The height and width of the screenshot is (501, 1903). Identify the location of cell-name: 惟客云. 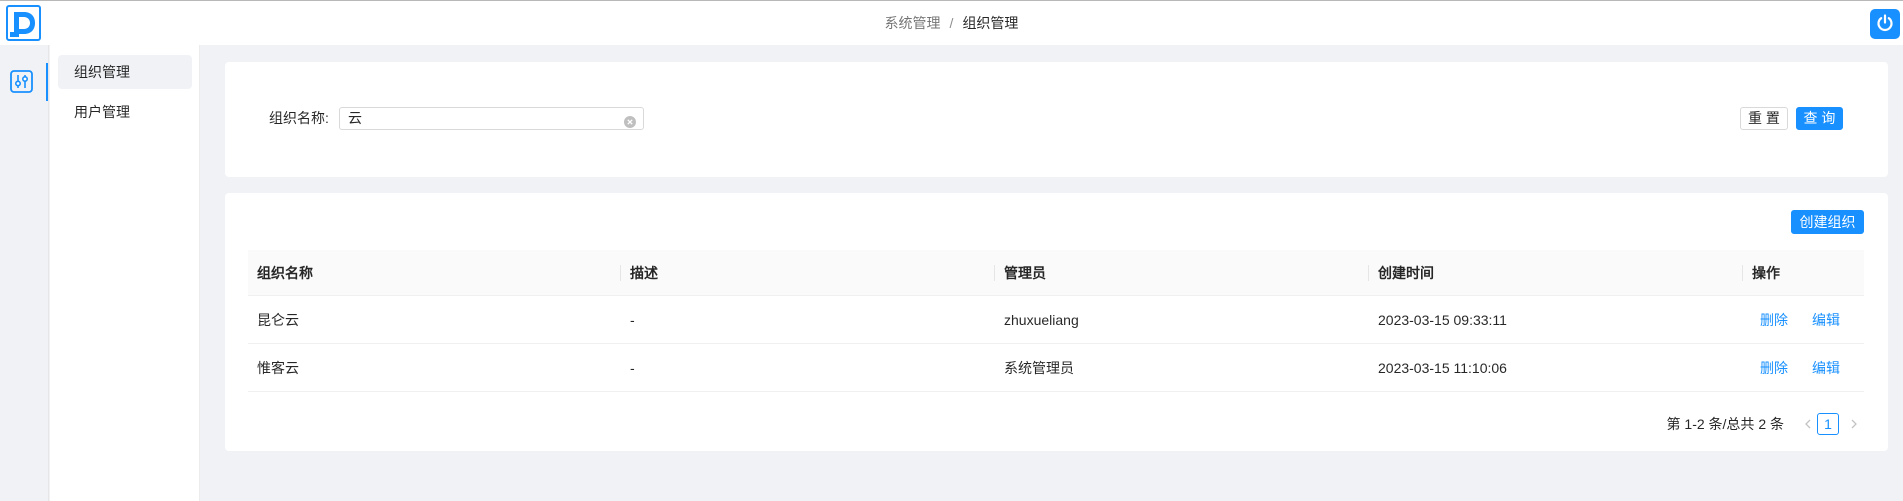
(278, 367).